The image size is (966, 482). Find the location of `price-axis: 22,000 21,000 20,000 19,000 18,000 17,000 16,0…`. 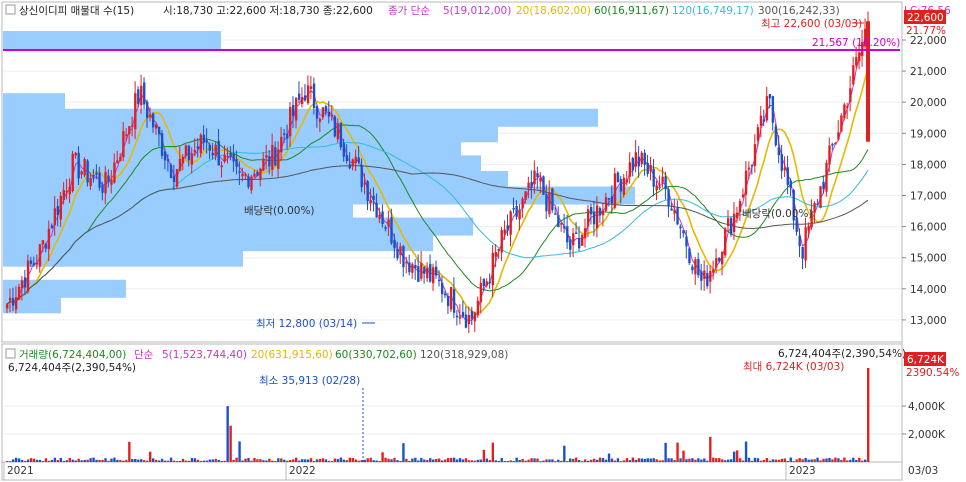

price-axis: 22,000 21,000 20,000 19,000 18,000 17,000 16,0… is located at coordinates (924, 181).